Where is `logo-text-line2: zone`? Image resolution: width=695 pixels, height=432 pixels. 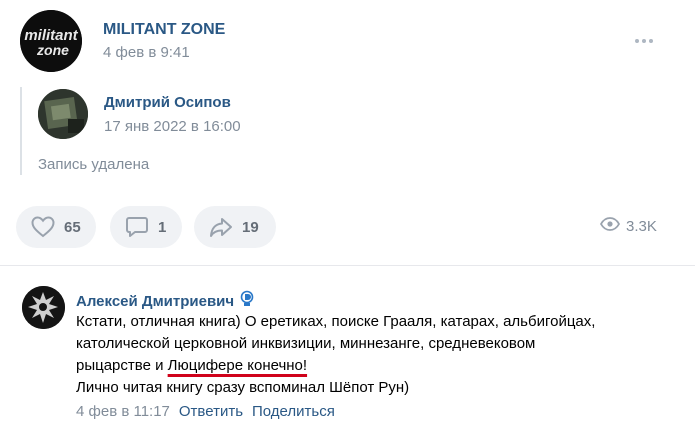
logo-text-line2: zone is located at coordinates (52, 50).